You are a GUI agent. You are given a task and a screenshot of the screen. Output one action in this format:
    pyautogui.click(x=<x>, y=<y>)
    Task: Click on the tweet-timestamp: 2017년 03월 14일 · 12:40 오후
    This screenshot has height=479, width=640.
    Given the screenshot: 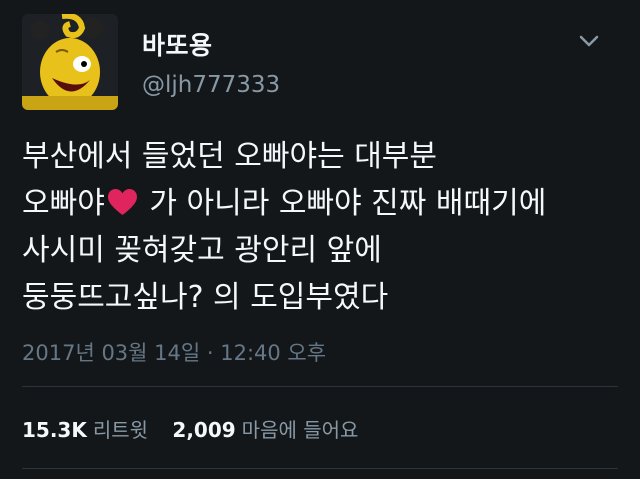 What is the action you would take?
    pyautogui.click(x=174, y=352)
    